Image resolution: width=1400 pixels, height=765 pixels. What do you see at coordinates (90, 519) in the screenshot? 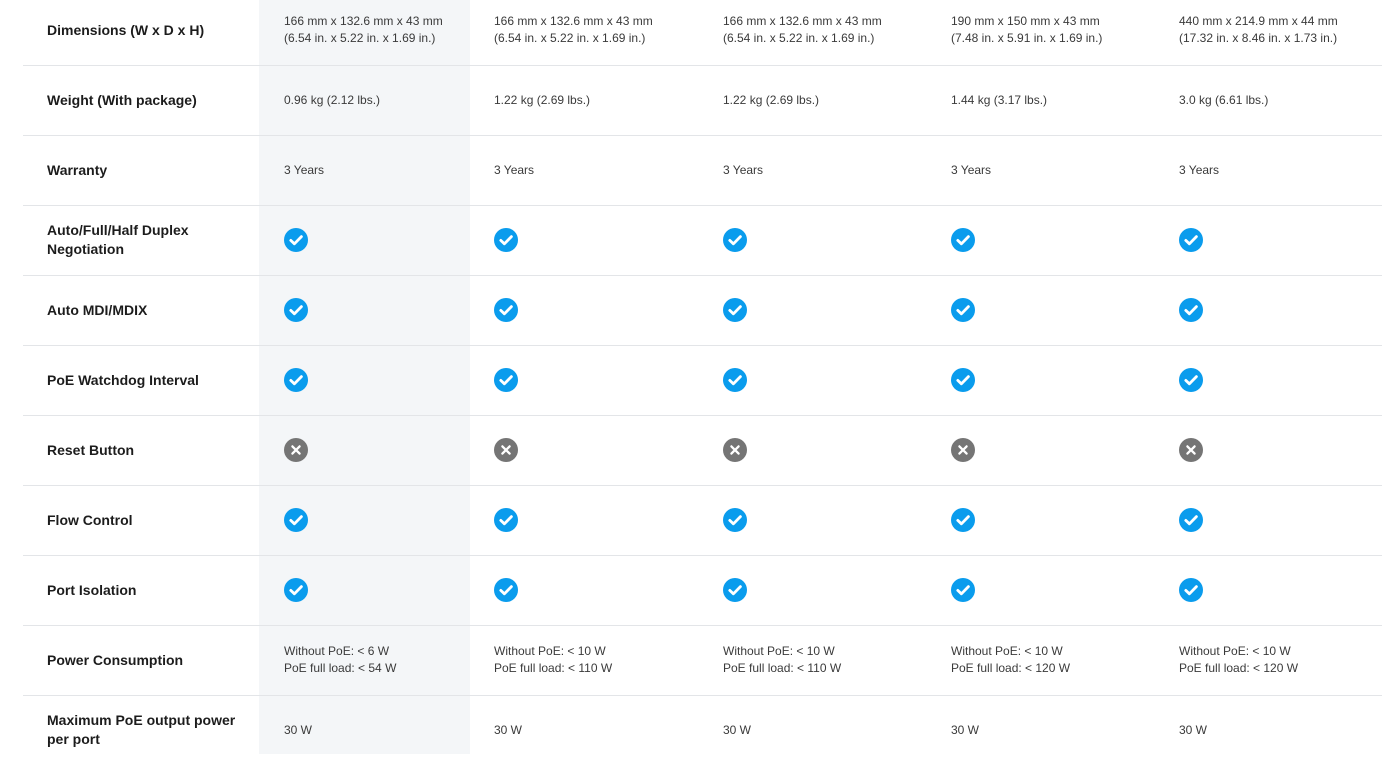
I see `row-label-flow-control: Flow Control` at bounding box center [90, 519].